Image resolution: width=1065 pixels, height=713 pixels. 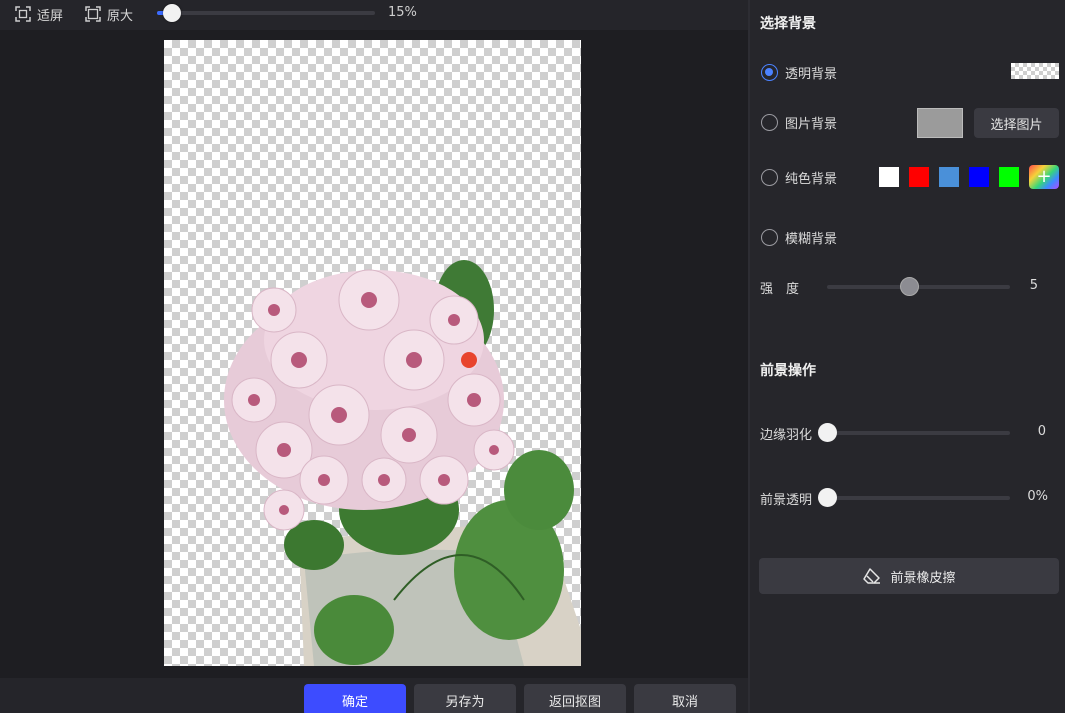 I want to click on background-section-title: 选择背景, so click(x=788, y=24).